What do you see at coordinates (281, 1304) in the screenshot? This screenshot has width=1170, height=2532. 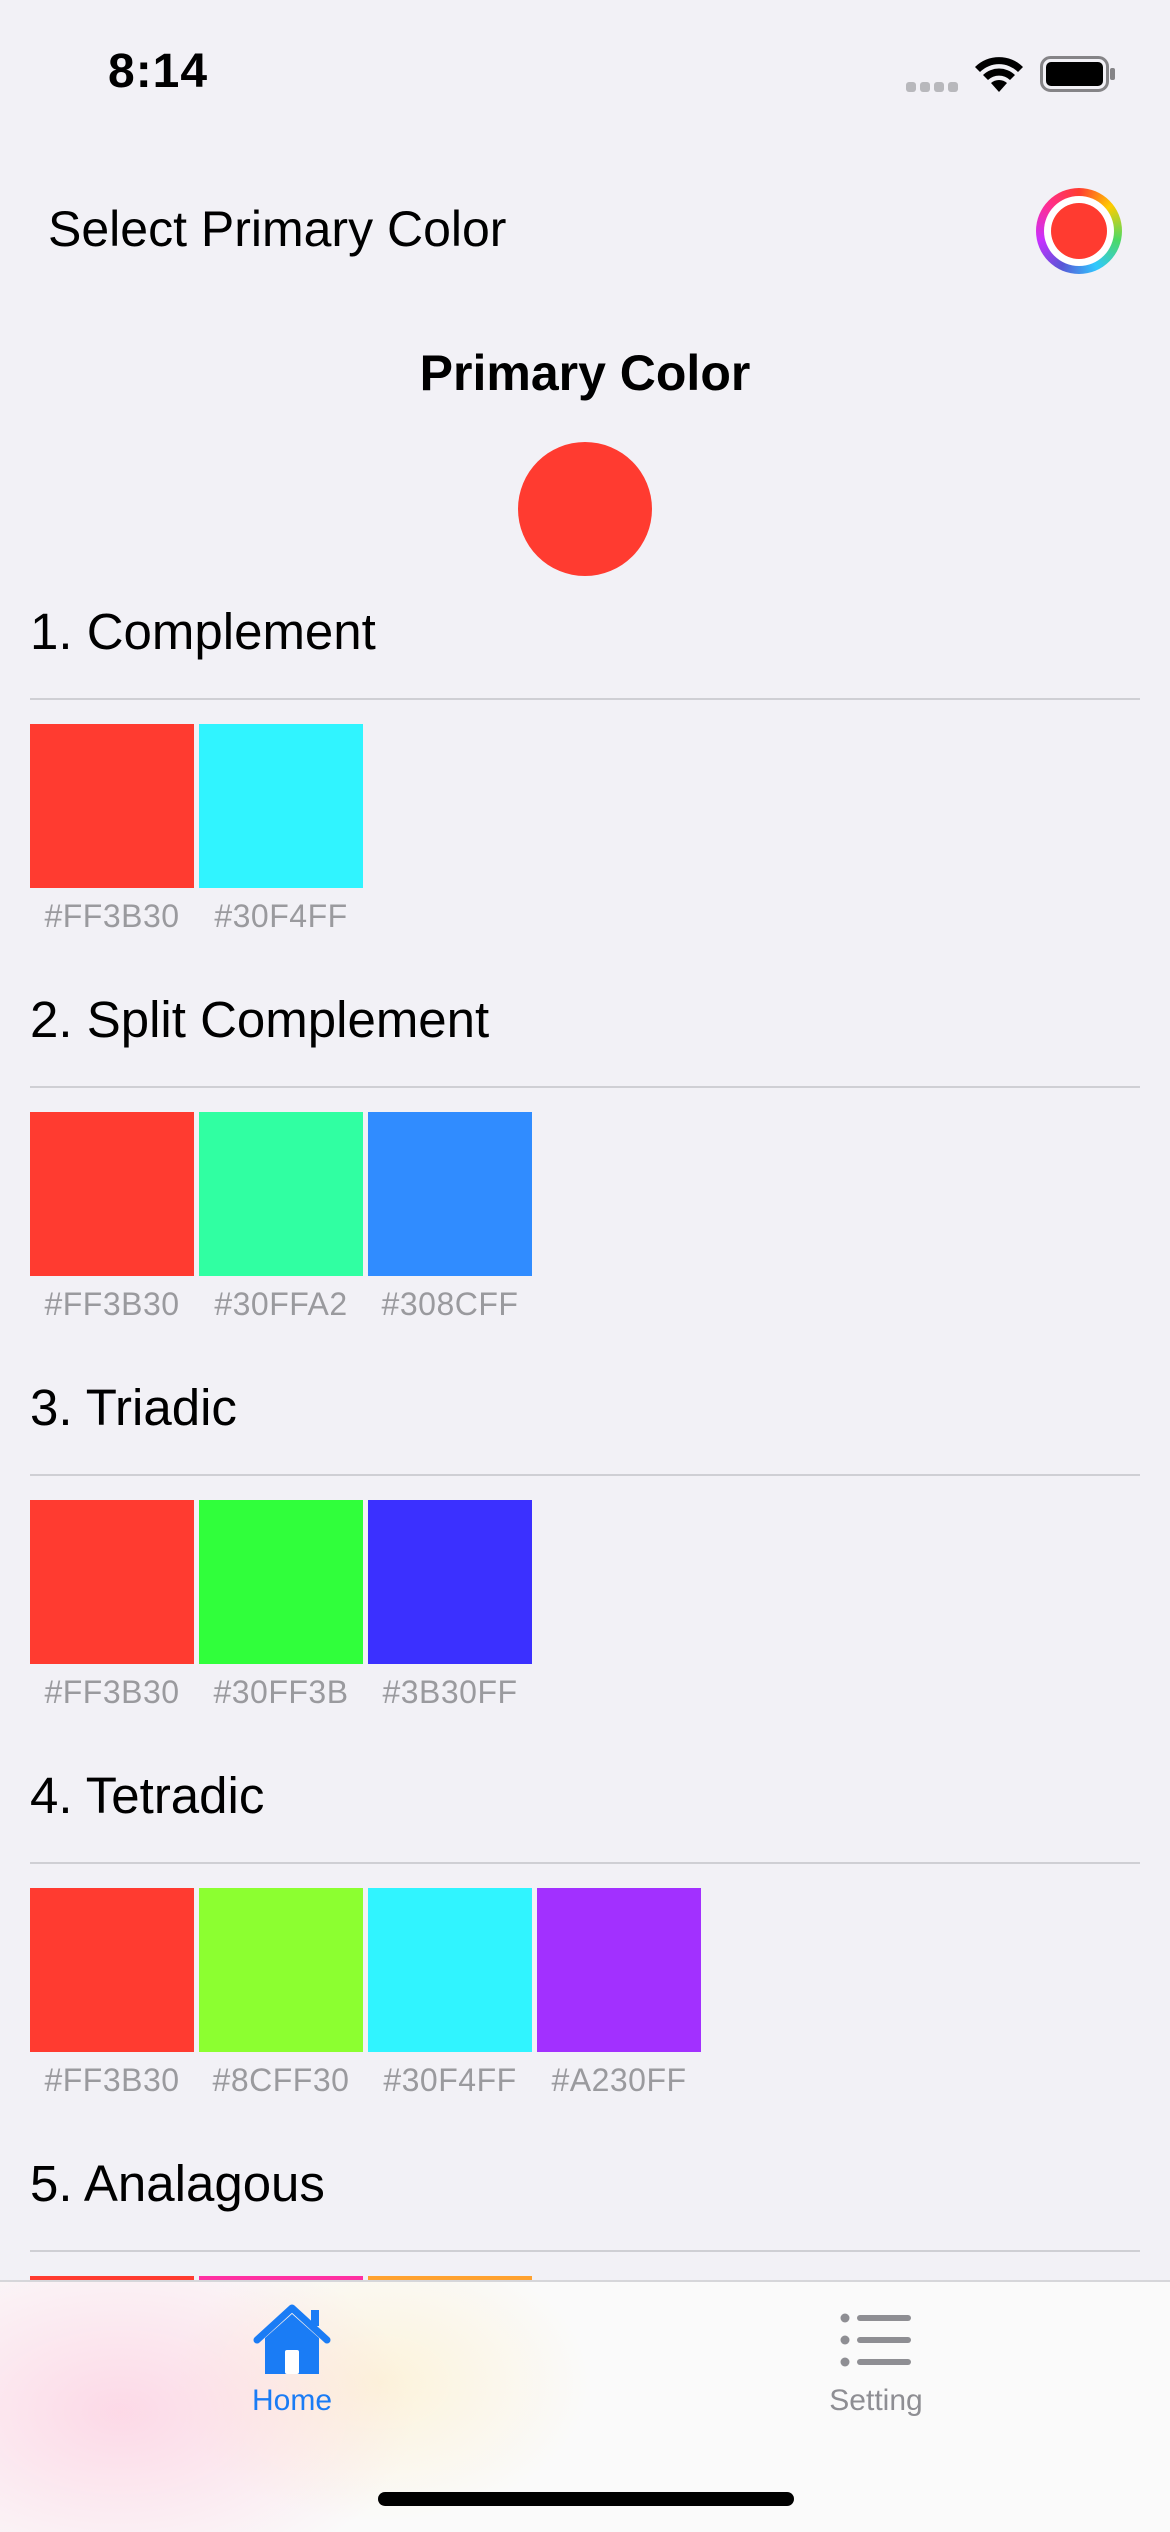 I see `swatch-hex-label: #30FFA2` at bounding box center [281, 1304].